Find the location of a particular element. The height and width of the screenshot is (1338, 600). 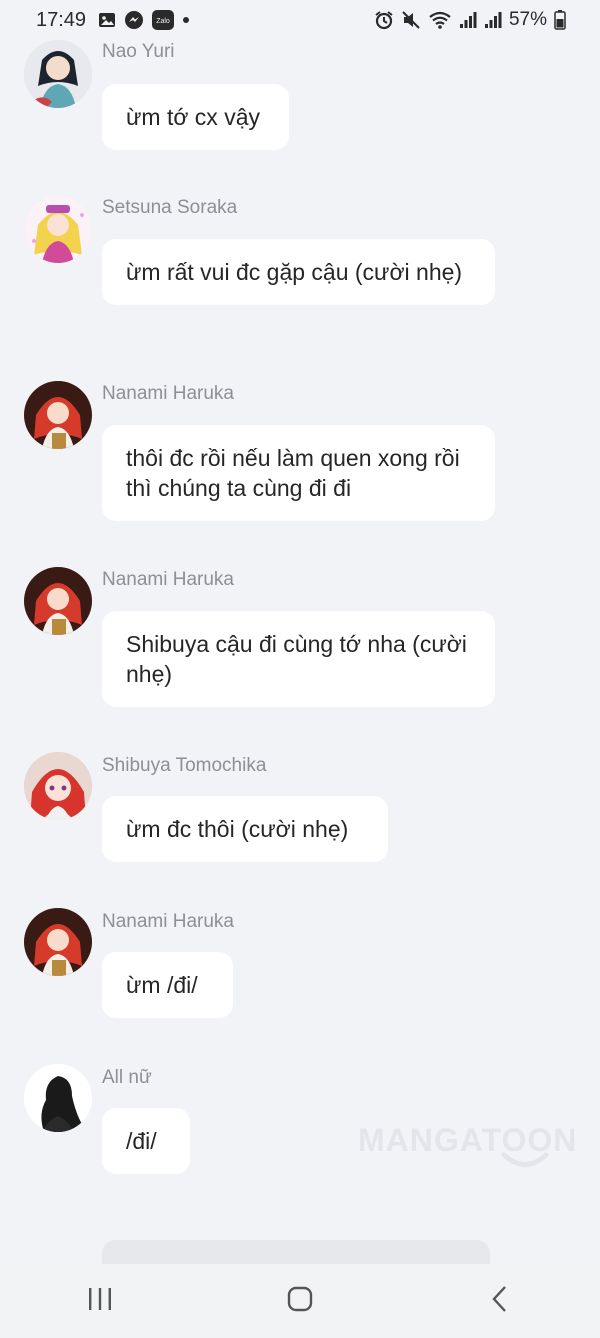

recents-button is located at coordinates (100, 1301).